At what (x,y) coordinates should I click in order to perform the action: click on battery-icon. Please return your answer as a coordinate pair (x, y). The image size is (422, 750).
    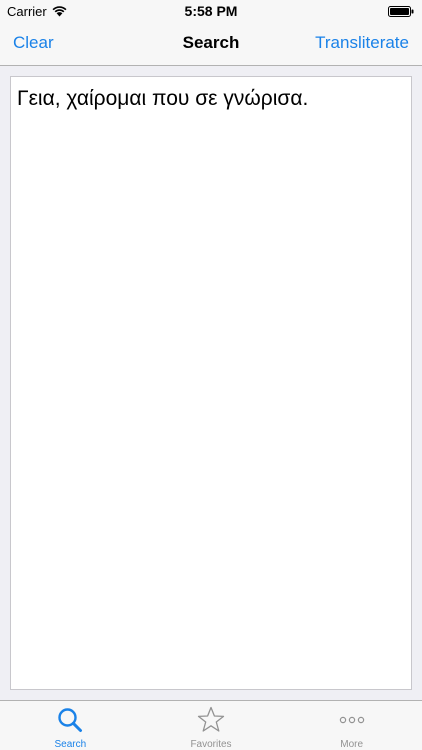
    Looking at the image, I should click on (401, 11).